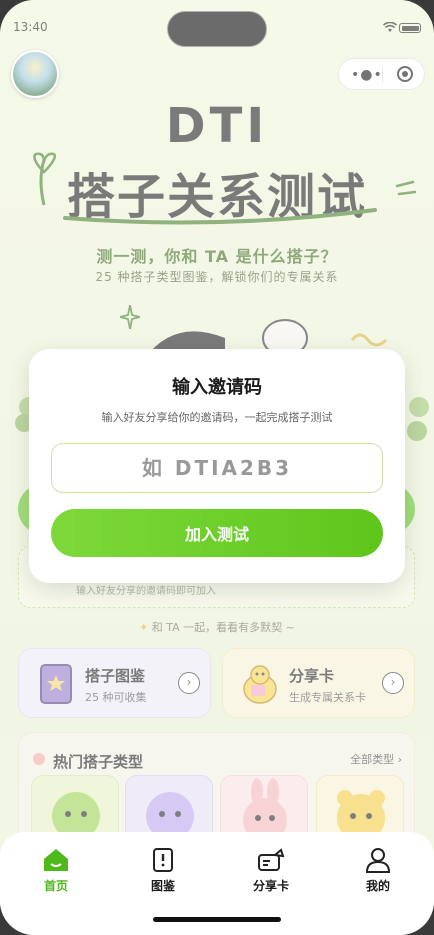  Describe the element at coordinates (217, 533) in the screenshot. I see `join-test-button: 加入测试` at that location.